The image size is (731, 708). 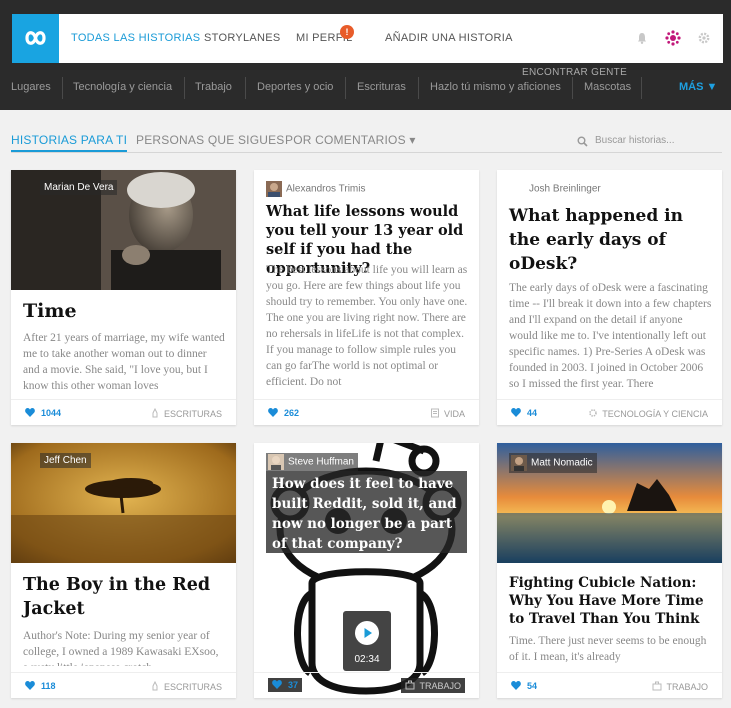 I want to click on like-count: 37, so click(x=285, y=685).